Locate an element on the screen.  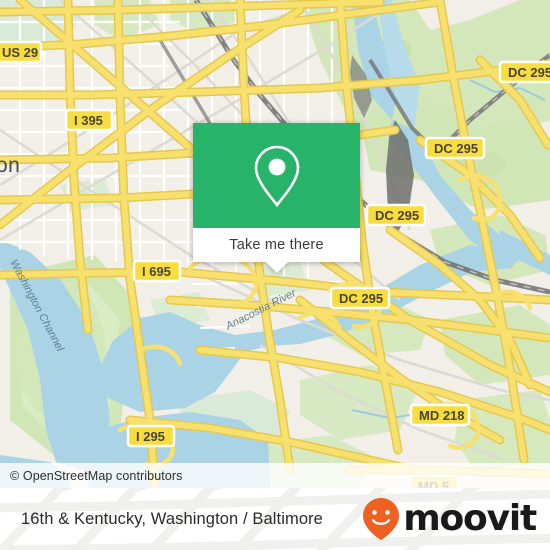
svg-text: US 29 is located at coordinates (20, 52).